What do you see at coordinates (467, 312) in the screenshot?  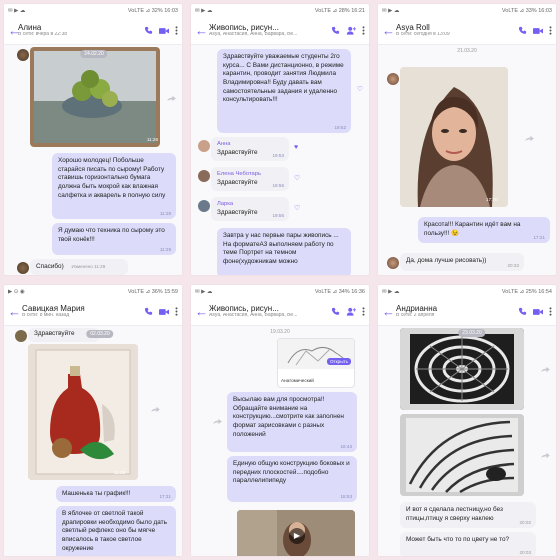 I see `chat-header: ← Андрианна В сети: 2 апреля` at bounding box center [467, 312].